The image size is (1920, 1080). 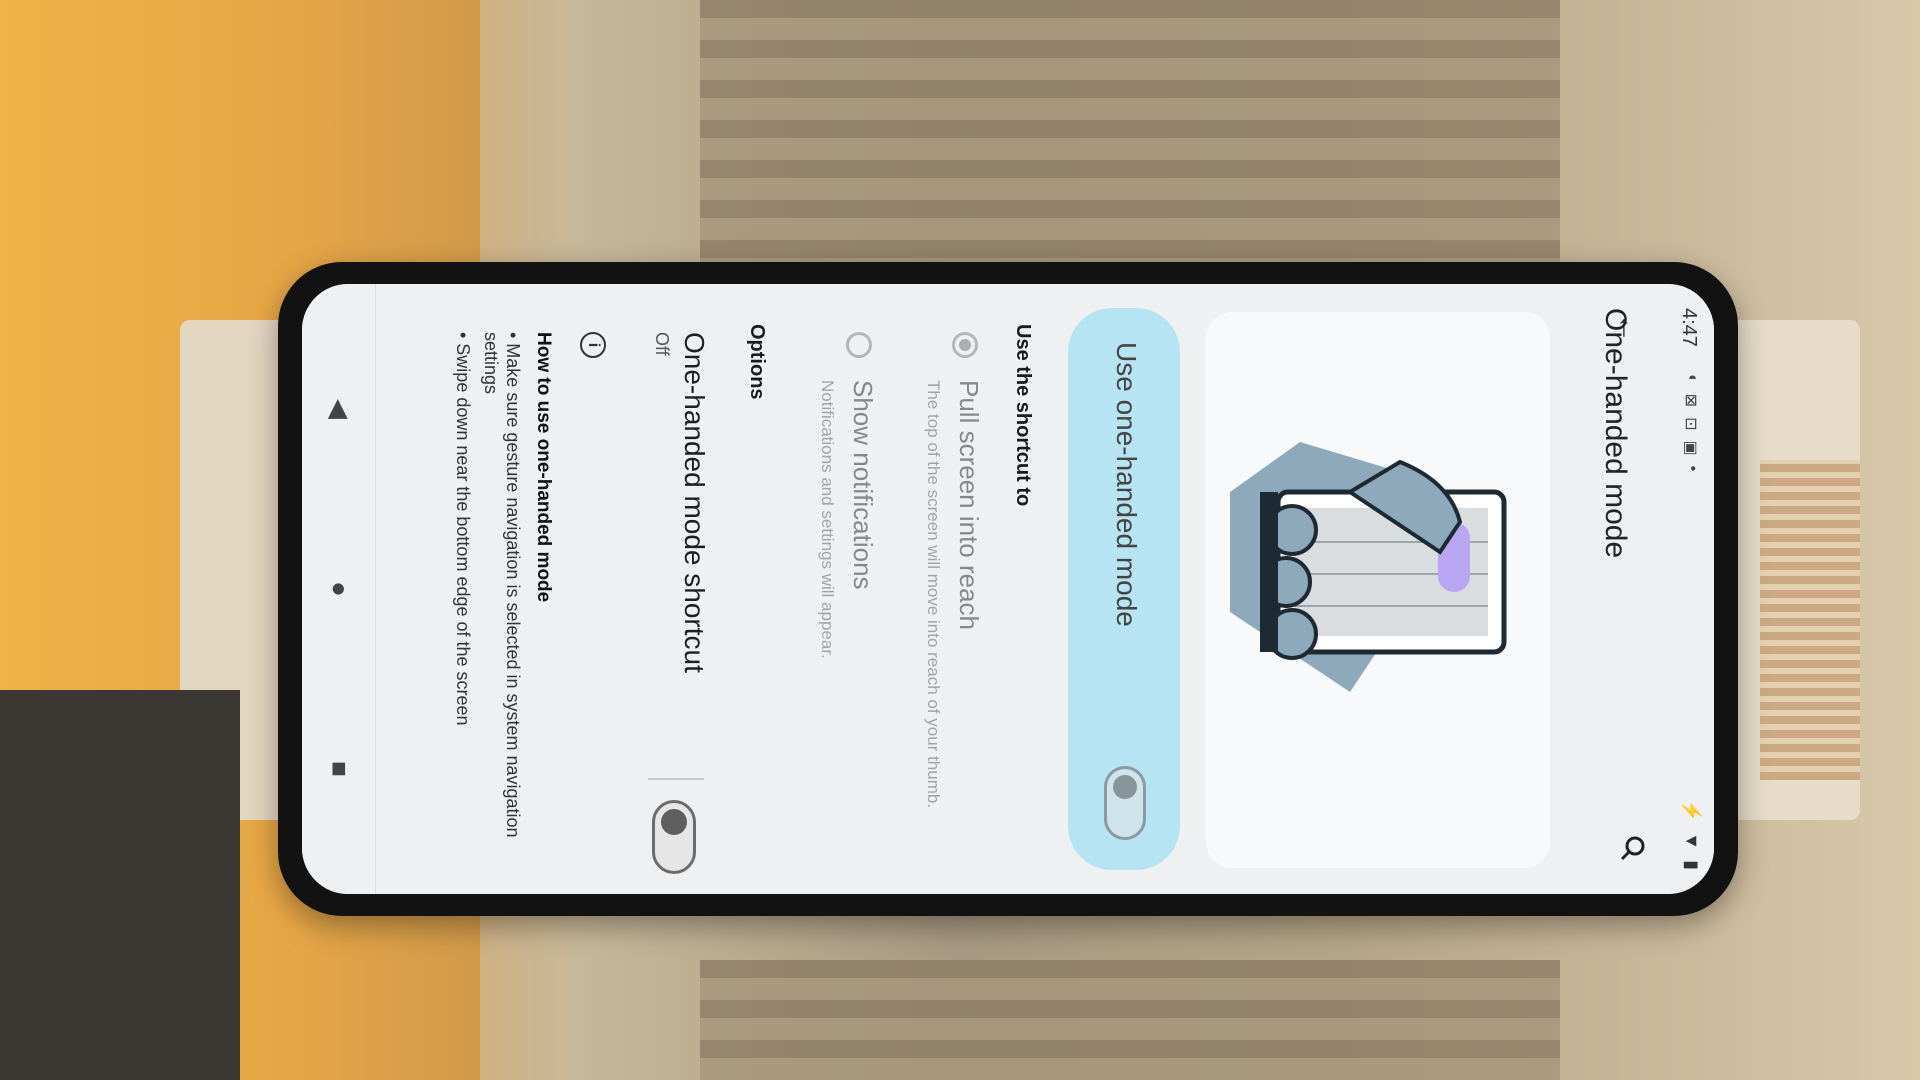 I want to click on search-icon, so click(x=1628, y=848).